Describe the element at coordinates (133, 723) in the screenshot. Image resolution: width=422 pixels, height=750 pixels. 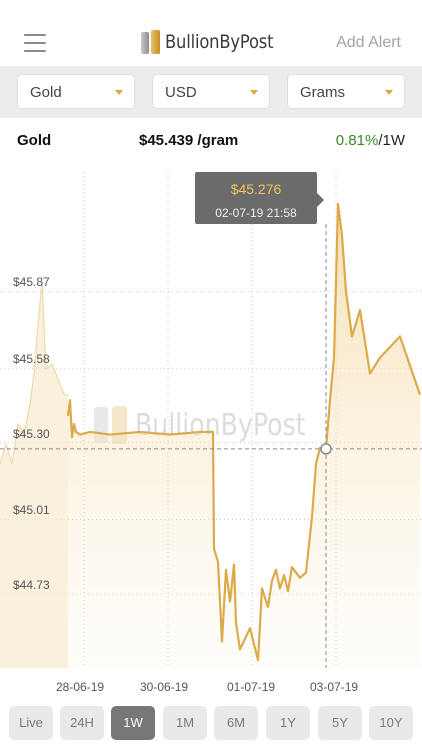
I see `range-button-1w: 1W` at that location.